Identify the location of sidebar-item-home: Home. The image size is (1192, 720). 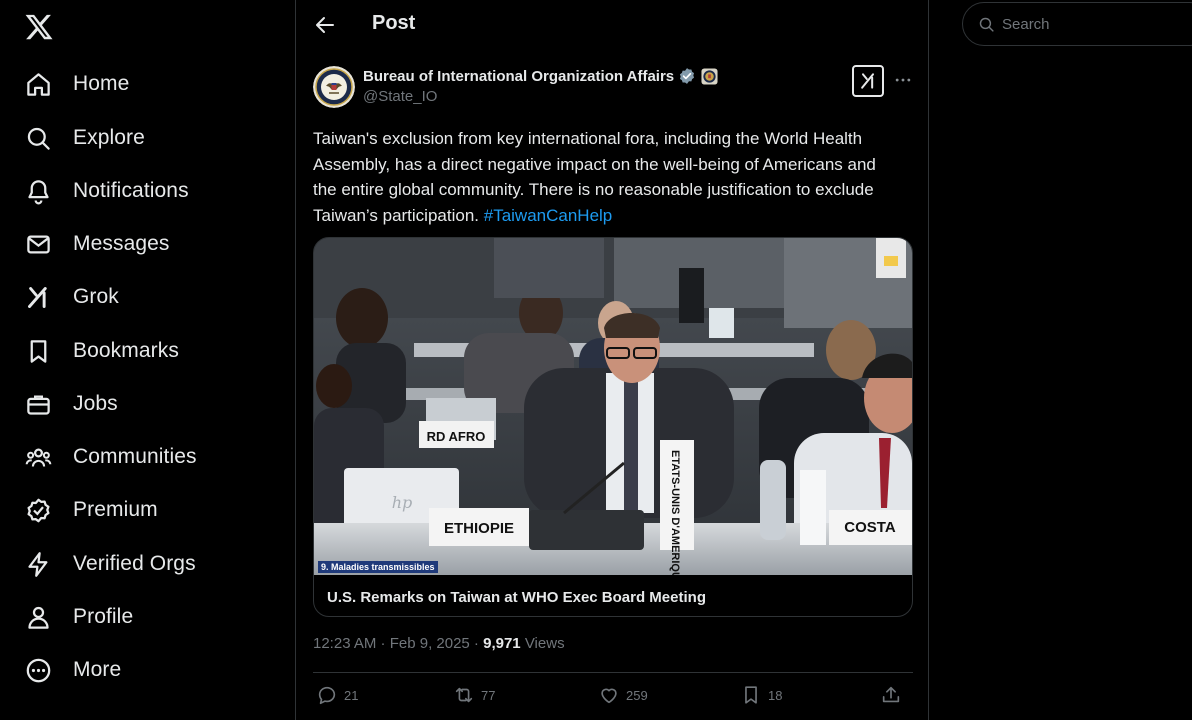
(76, 84).